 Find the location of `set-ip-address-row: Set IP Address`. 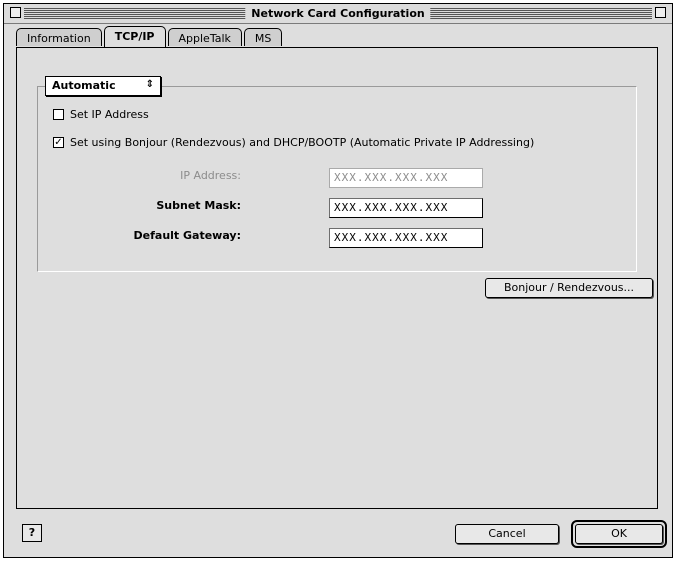

set-ip-address-row: Set IP Address is located at coordinates (101, 114).